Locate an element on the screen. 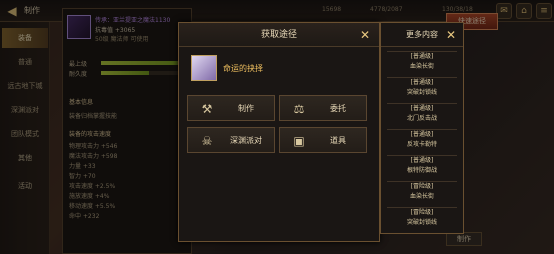  chest-icon: ▣ is located at coordinates (299, 141).